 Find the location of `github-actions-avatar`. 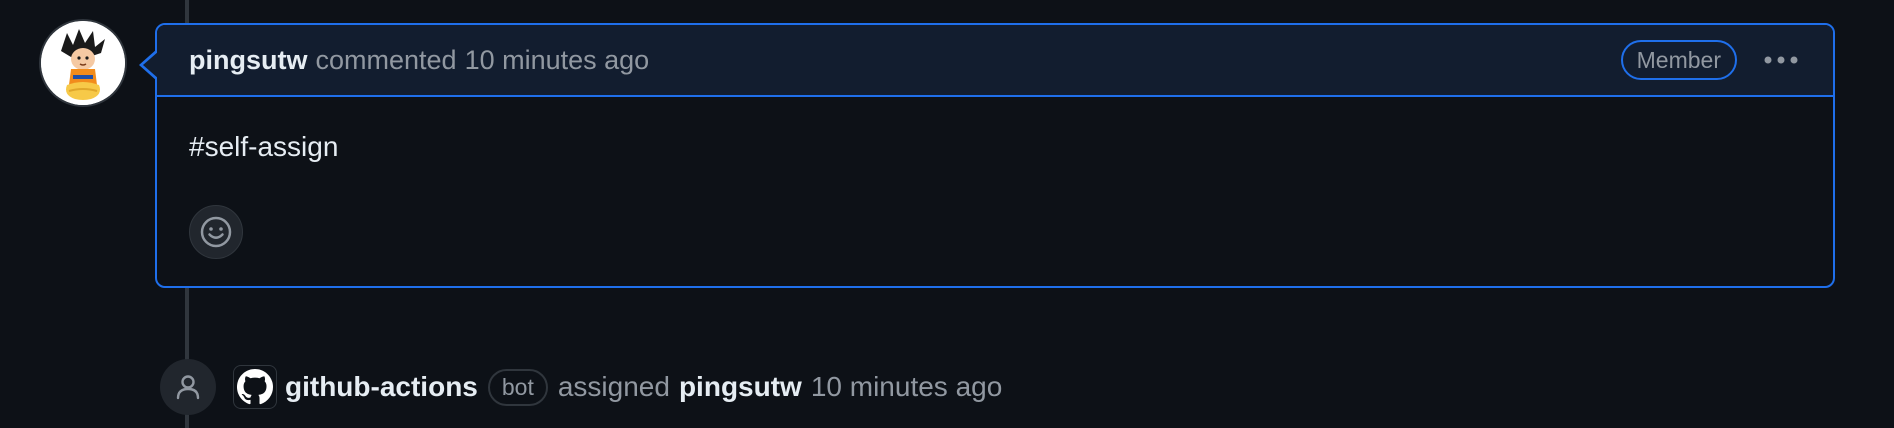

github-actions-avatar is located at coordinates (255, 387).